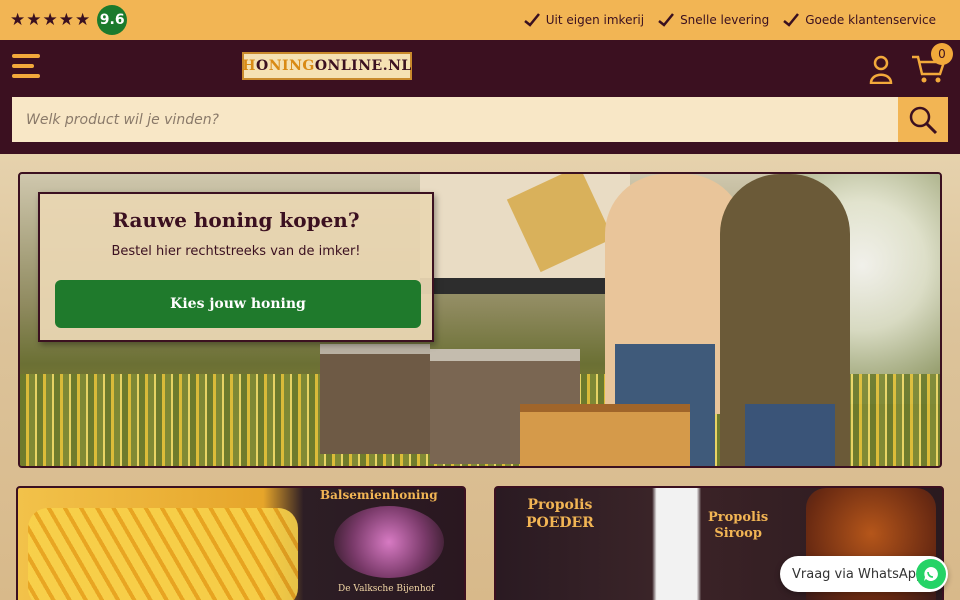 Image resolution: width=960 pixels, height=600 pixels. I want to click on usp-item: Snelle levering, so click(713, 20).